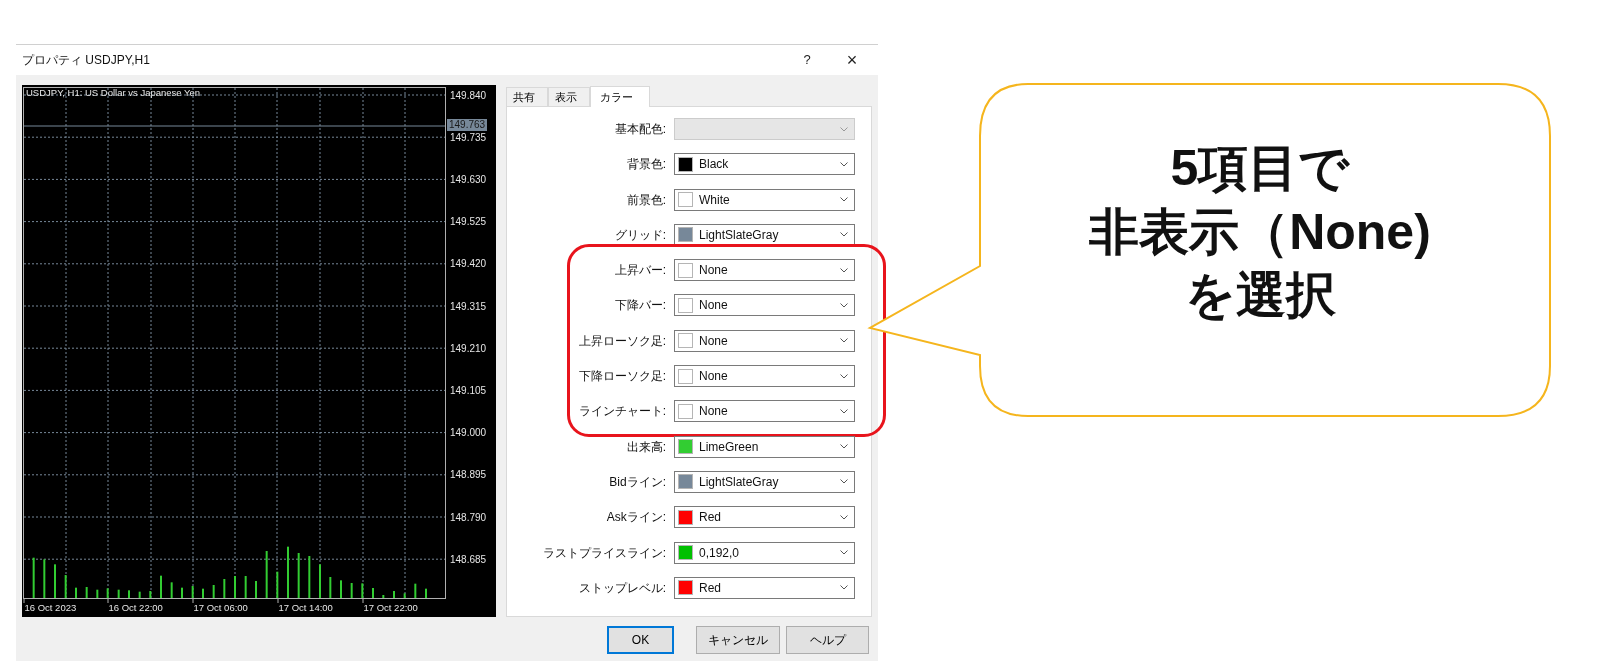 The height and width of the screenshot is (670, 1600). What do you see at coordinates (827, 640) in the screenshot?
I see `dialog-button: ヘルプ` at bounding box center [827, 640].